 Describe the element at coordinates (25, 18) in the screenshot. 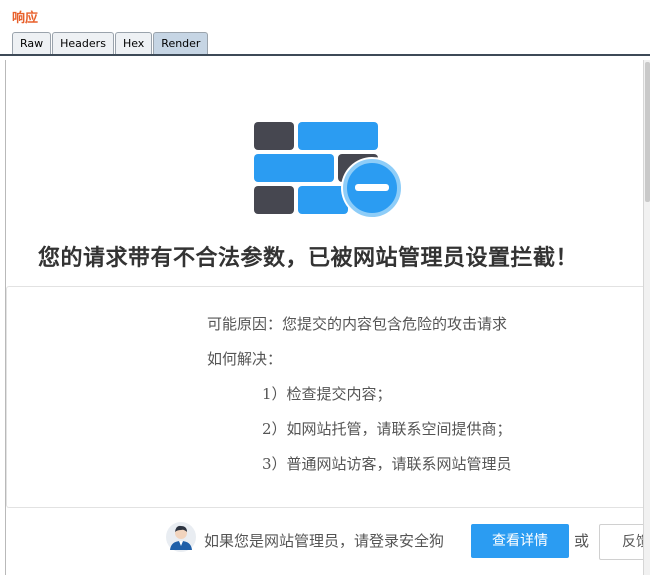

I see `panel-title: 响应` at that location.